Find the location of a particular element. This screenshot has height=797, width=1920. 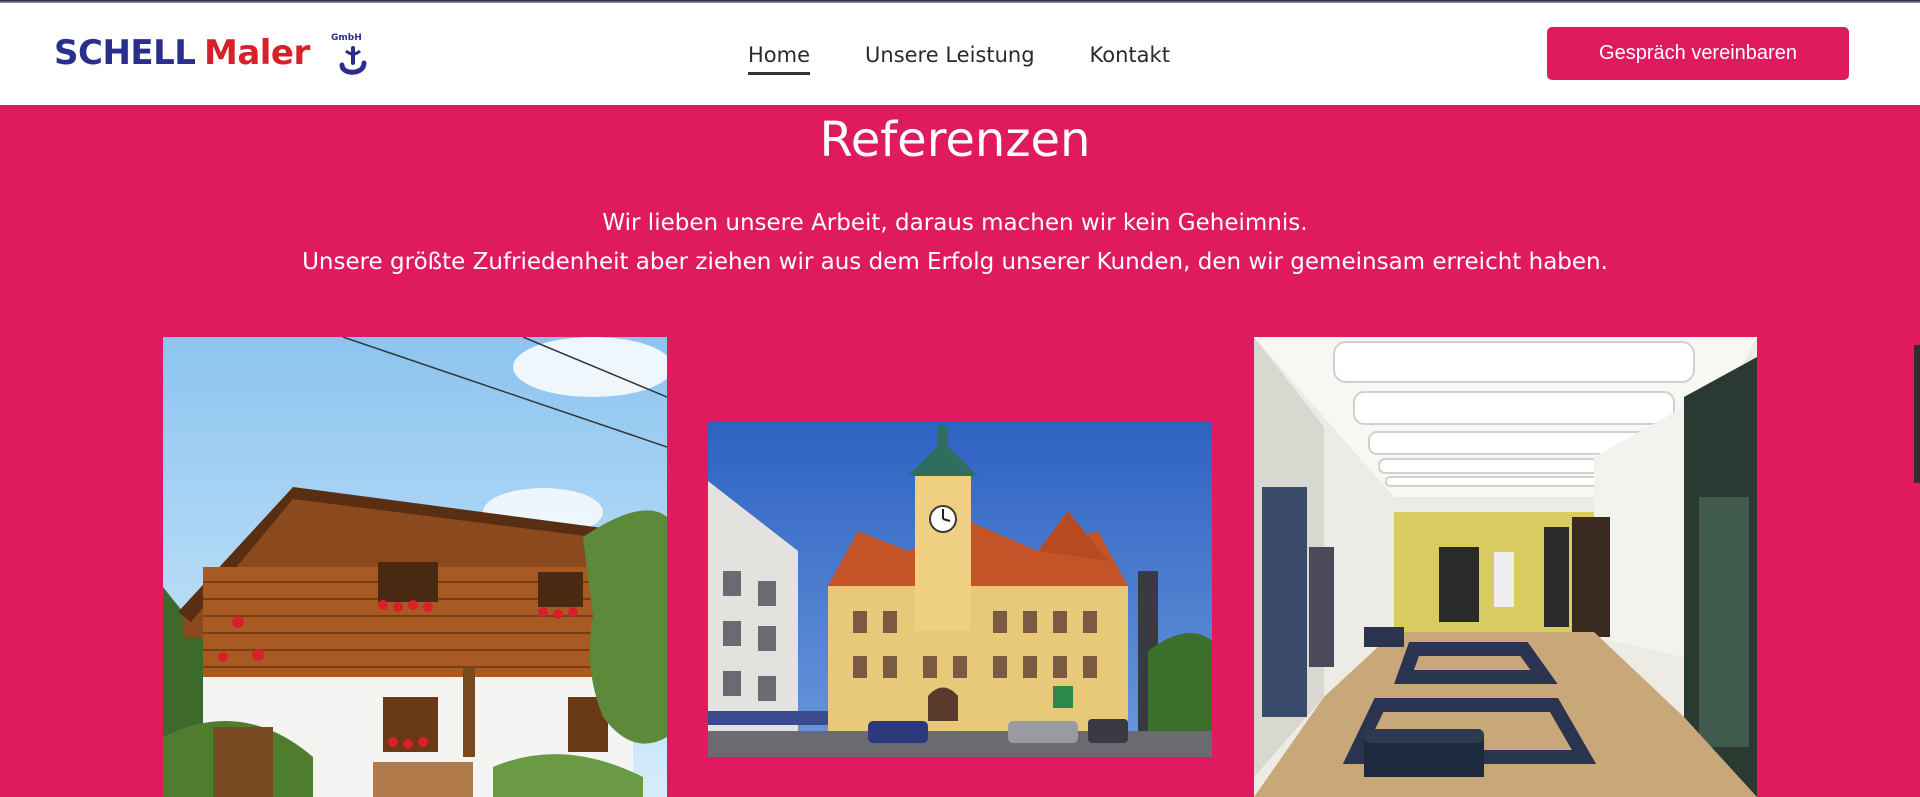

main-nav: Home Unsere Leistung Kontakt is located at coordinates (959, 58).